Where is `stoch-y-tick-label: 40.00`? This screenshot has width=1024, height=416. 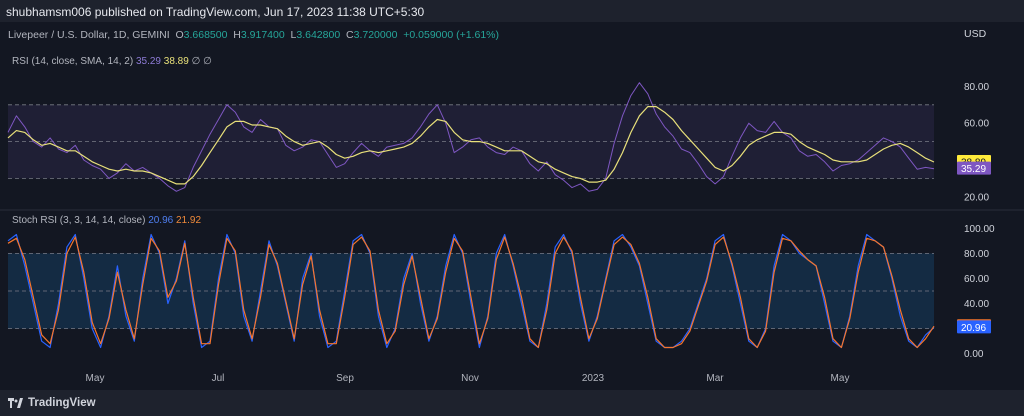 stoch-y-tick-label: 40.00 is located at coordinates (976, 304).